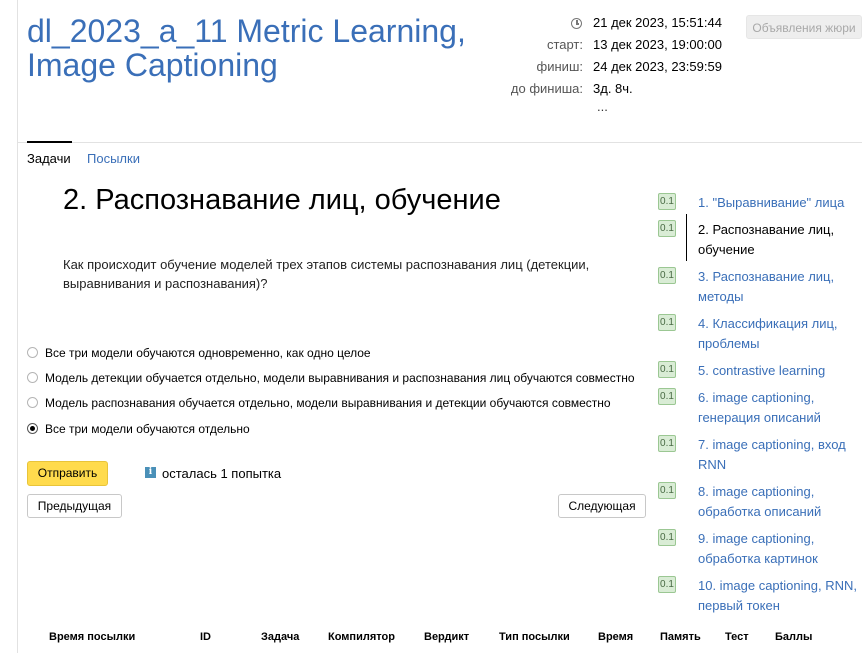 This screenshot has height=653, width=862. I want to click on previous-button: Предыдущая, so click(74, 506).